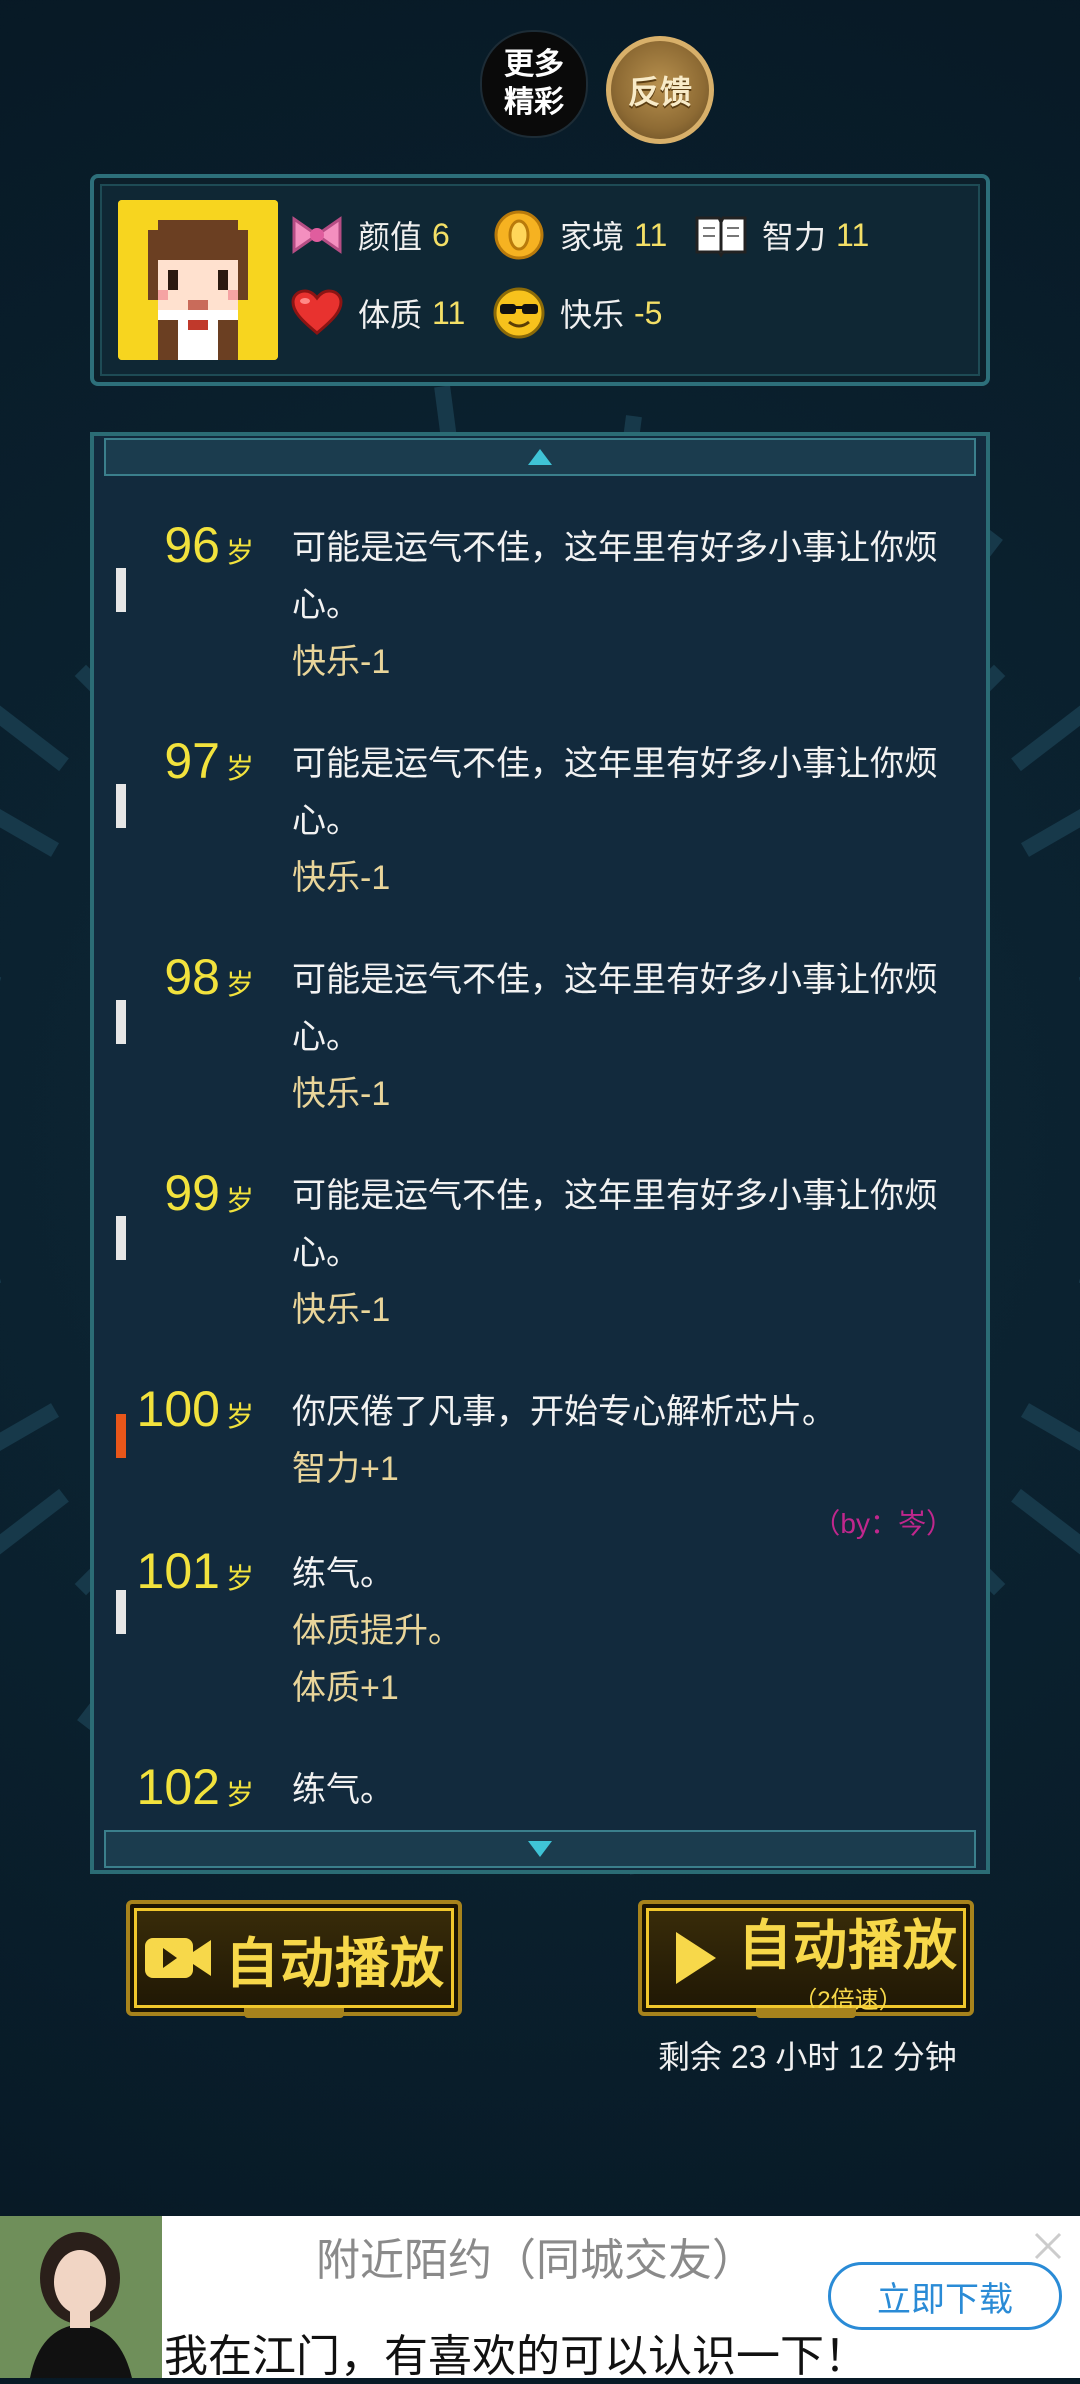 This screenshot has height=2384, width=1080. What do you see at coordinates (564, 1412) in the screenshot?
I see `entry-description: 你厌倦了凡事，开始专心解析芯片。` at bounding box center [564, 1412].